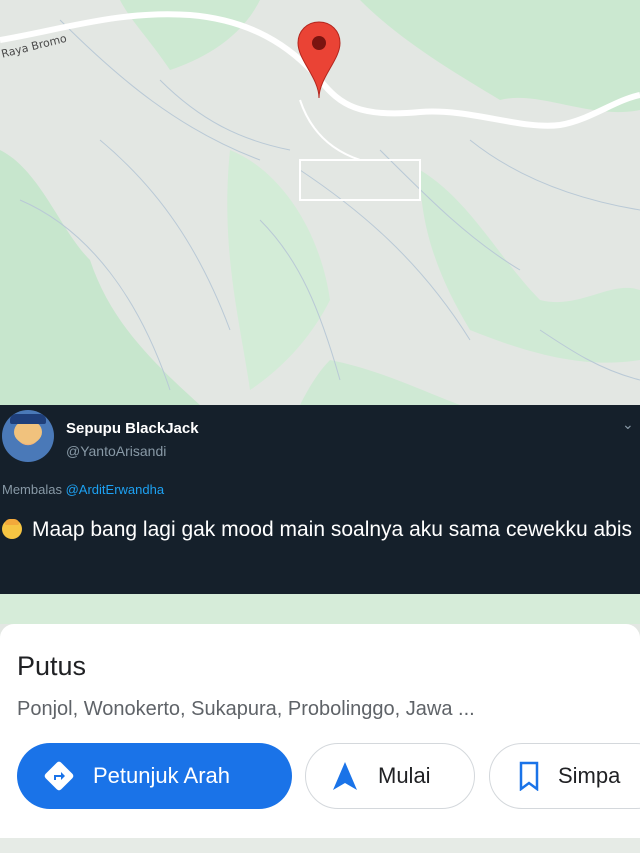 The image size is (640, 853). I want to click on avatar, so click(28, 436).